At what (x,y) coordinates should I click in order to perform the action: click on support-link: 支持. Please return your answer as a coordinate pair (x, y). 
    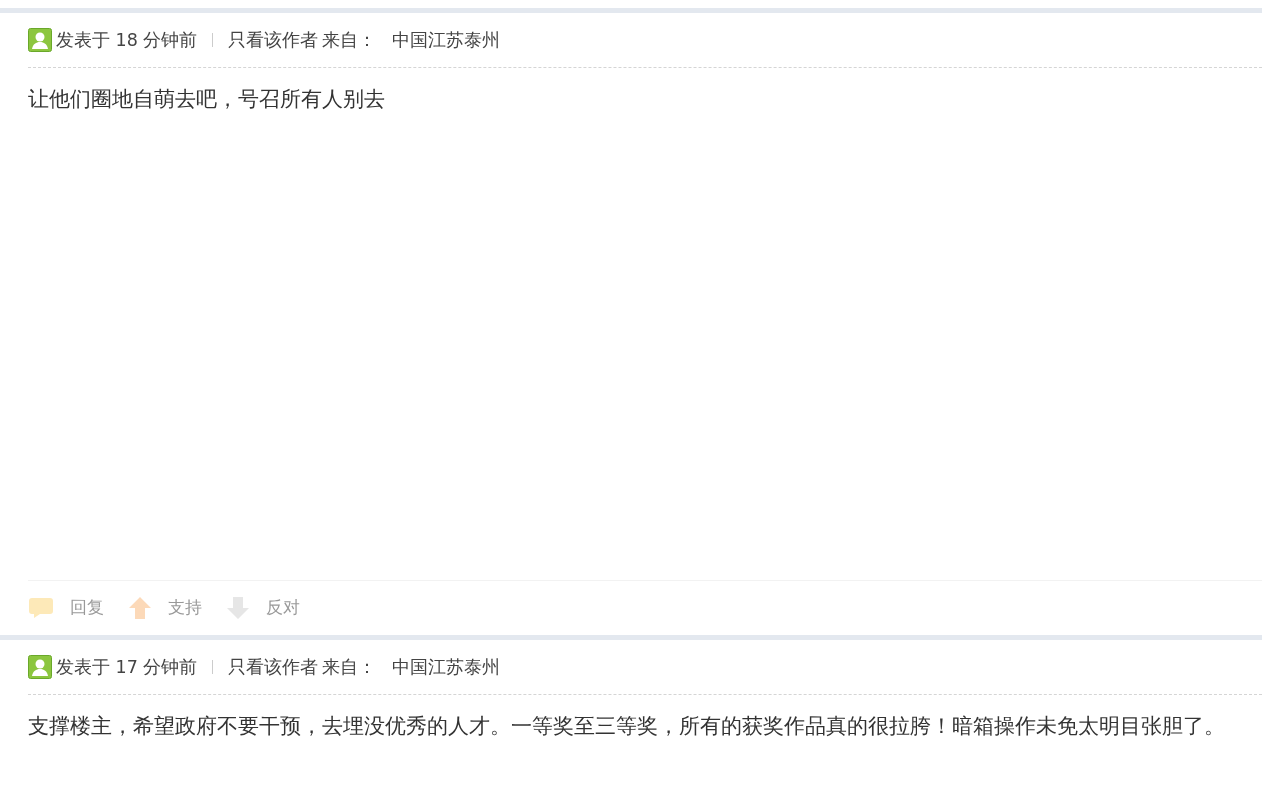
    Looking at the image, I should click on (185, 608).